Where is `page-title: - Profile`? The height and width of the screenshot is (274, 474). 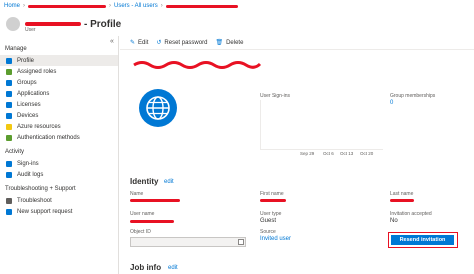
page-title: - Profile is located at coordinates (103, 24).